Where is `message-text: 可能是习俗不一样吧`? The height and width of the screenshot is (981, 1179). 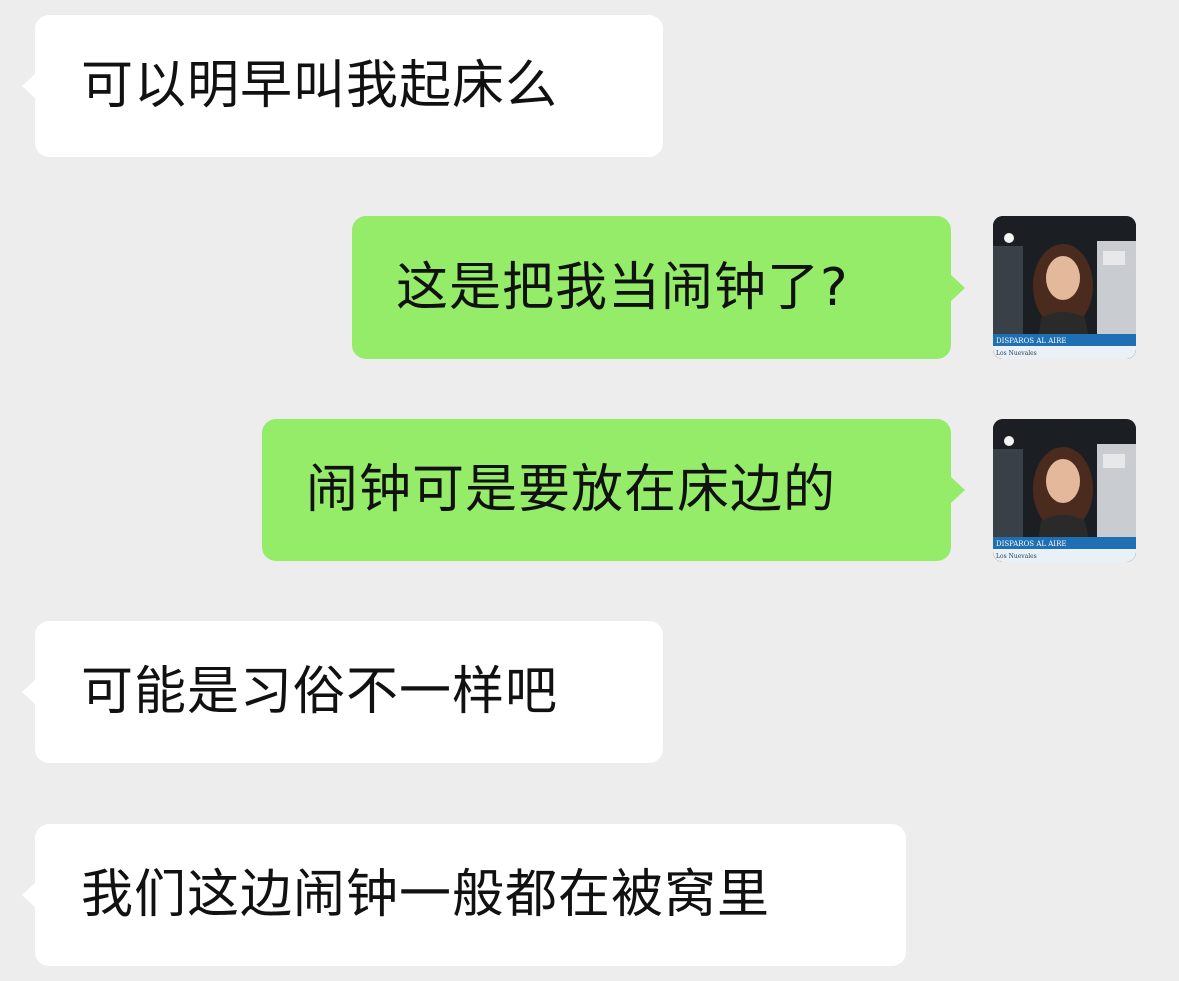
message-text: 可能是习俗不一样吧 is located at coordinates (320, 692).